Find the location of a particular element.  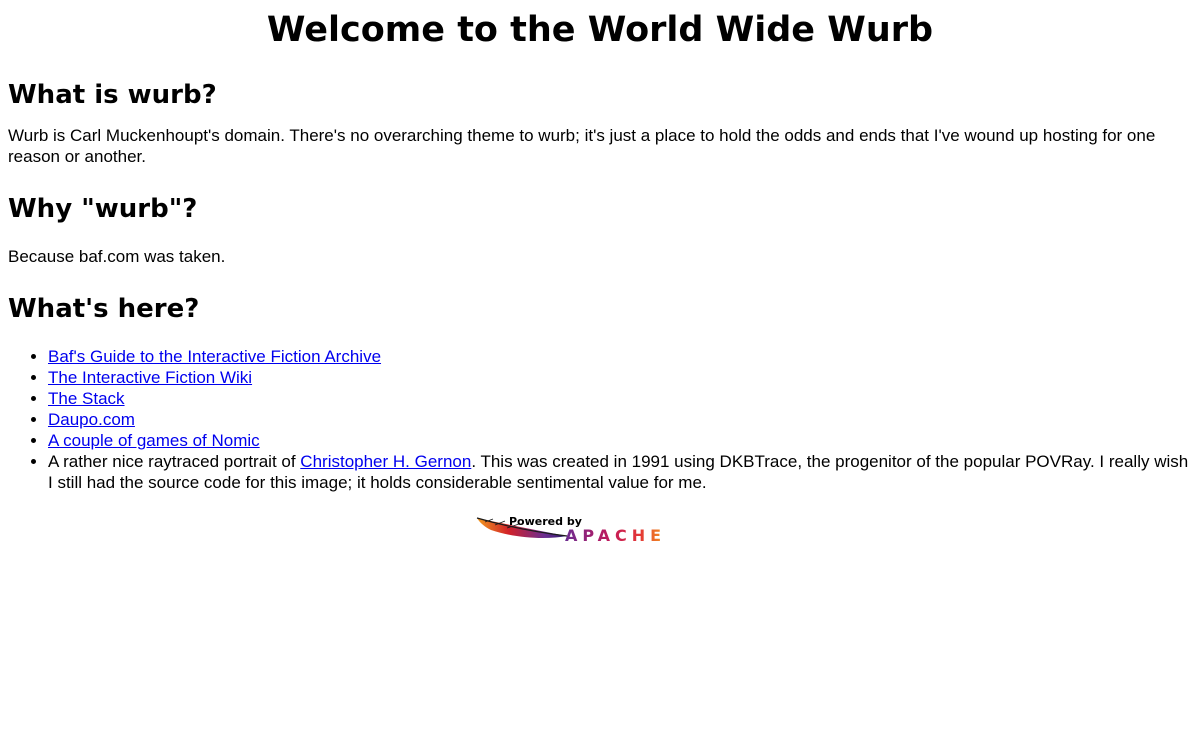

heading-why-wurb: Why "wurb"? is located at coordinates (103, 209).